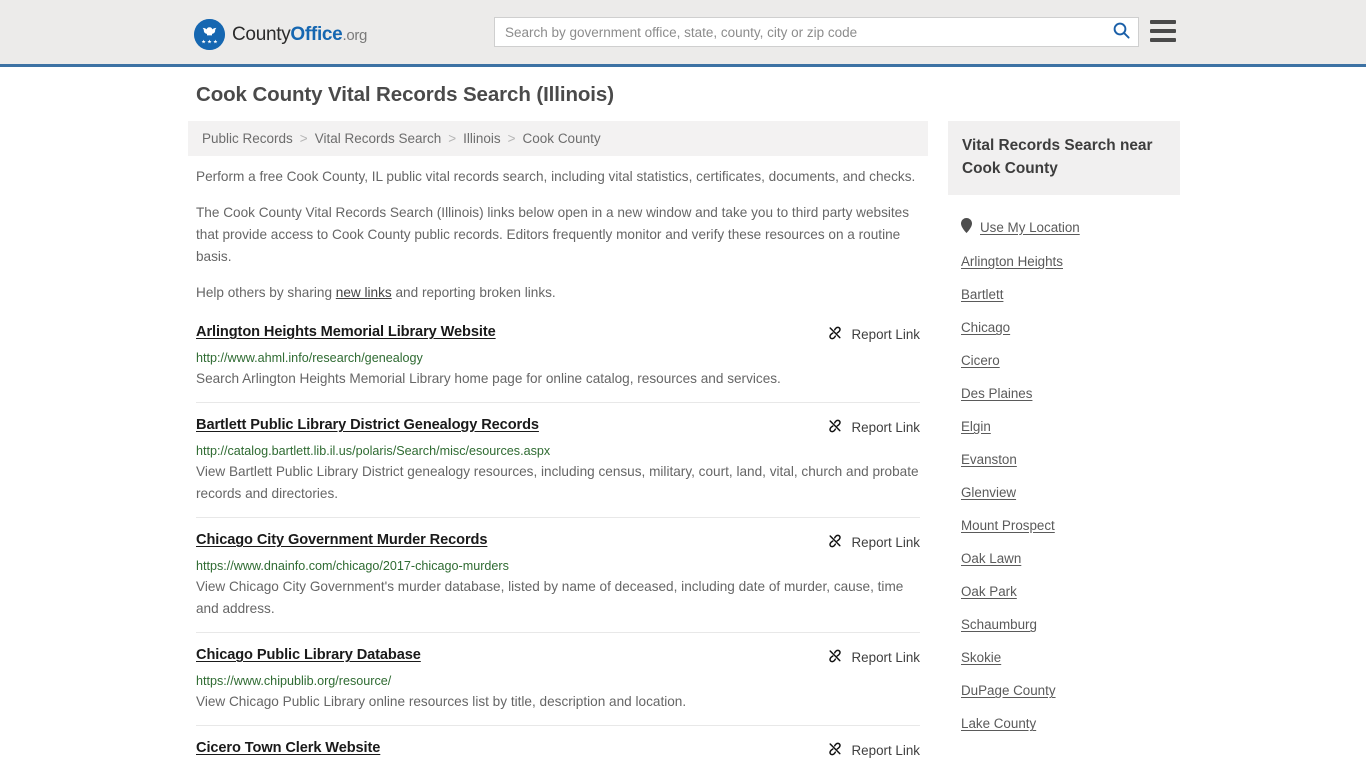 This screenshot has width=1366, height=768. What do you see at coordinates (991, 558) in the screenshot?
I see `sidebar-link: Oak Lawn` at bounding box center [991, 558].